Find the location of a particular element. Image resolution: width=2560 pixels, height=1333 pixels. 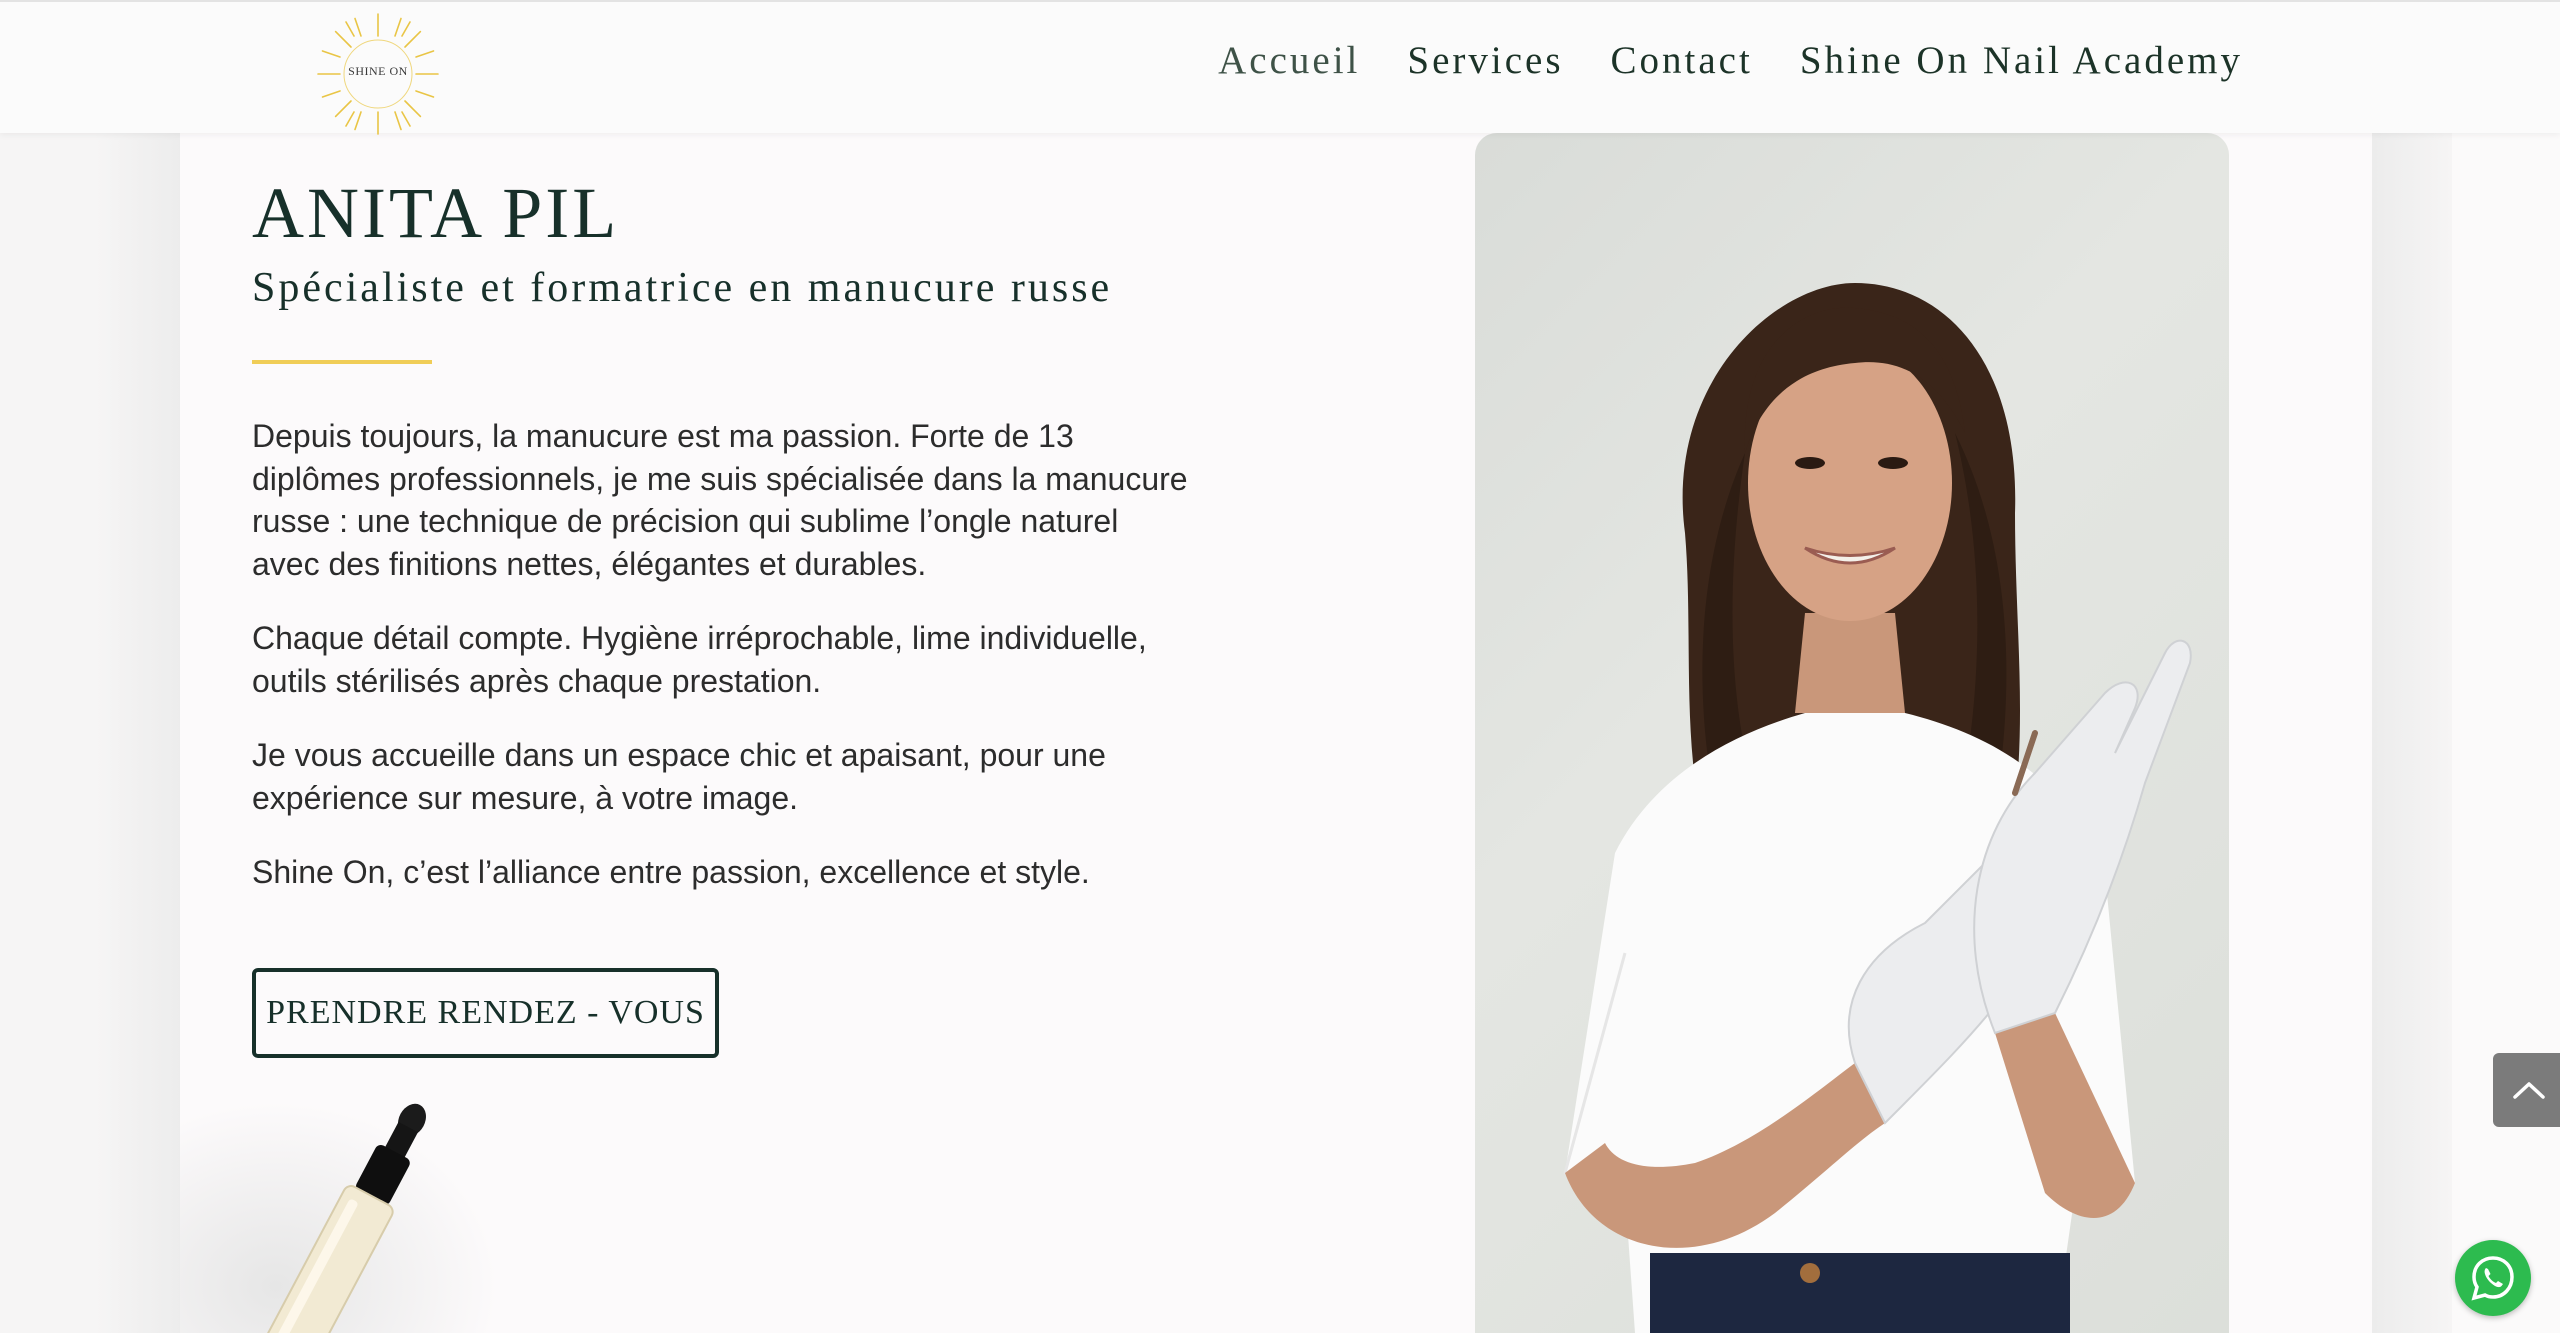

logo-text: SHINE ON is located at coordinates (378, 71).